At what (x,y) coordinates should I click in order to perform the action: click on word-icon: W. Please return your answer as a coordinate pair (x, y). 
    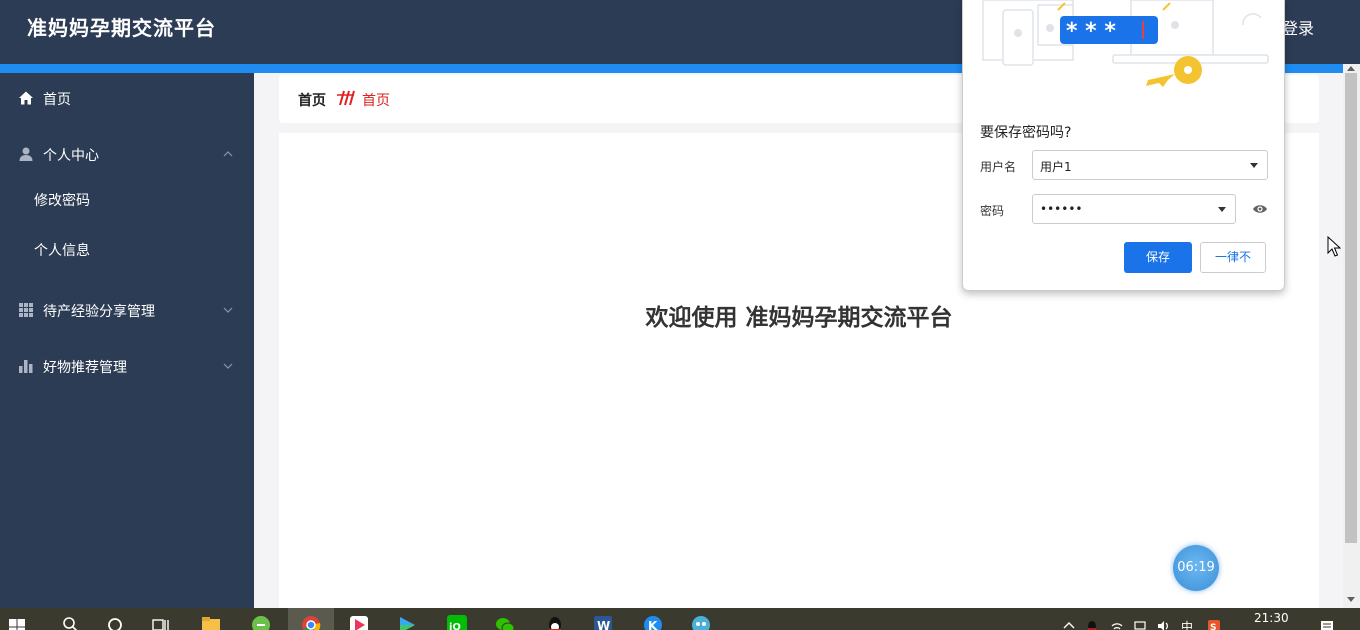
    Looking at the image, I should click on (603, 622).